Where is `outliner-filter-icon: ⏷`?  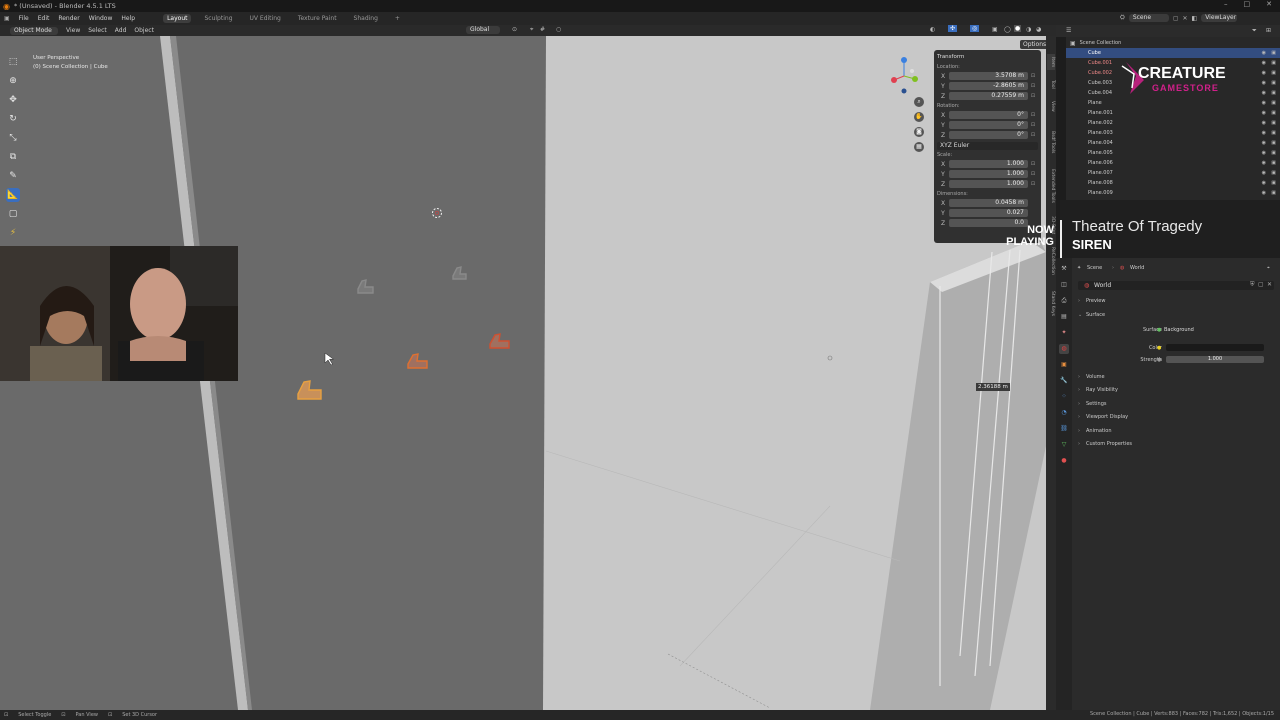 outliner-filter-icon: ⏷ is located at coordinates (1254, 31).